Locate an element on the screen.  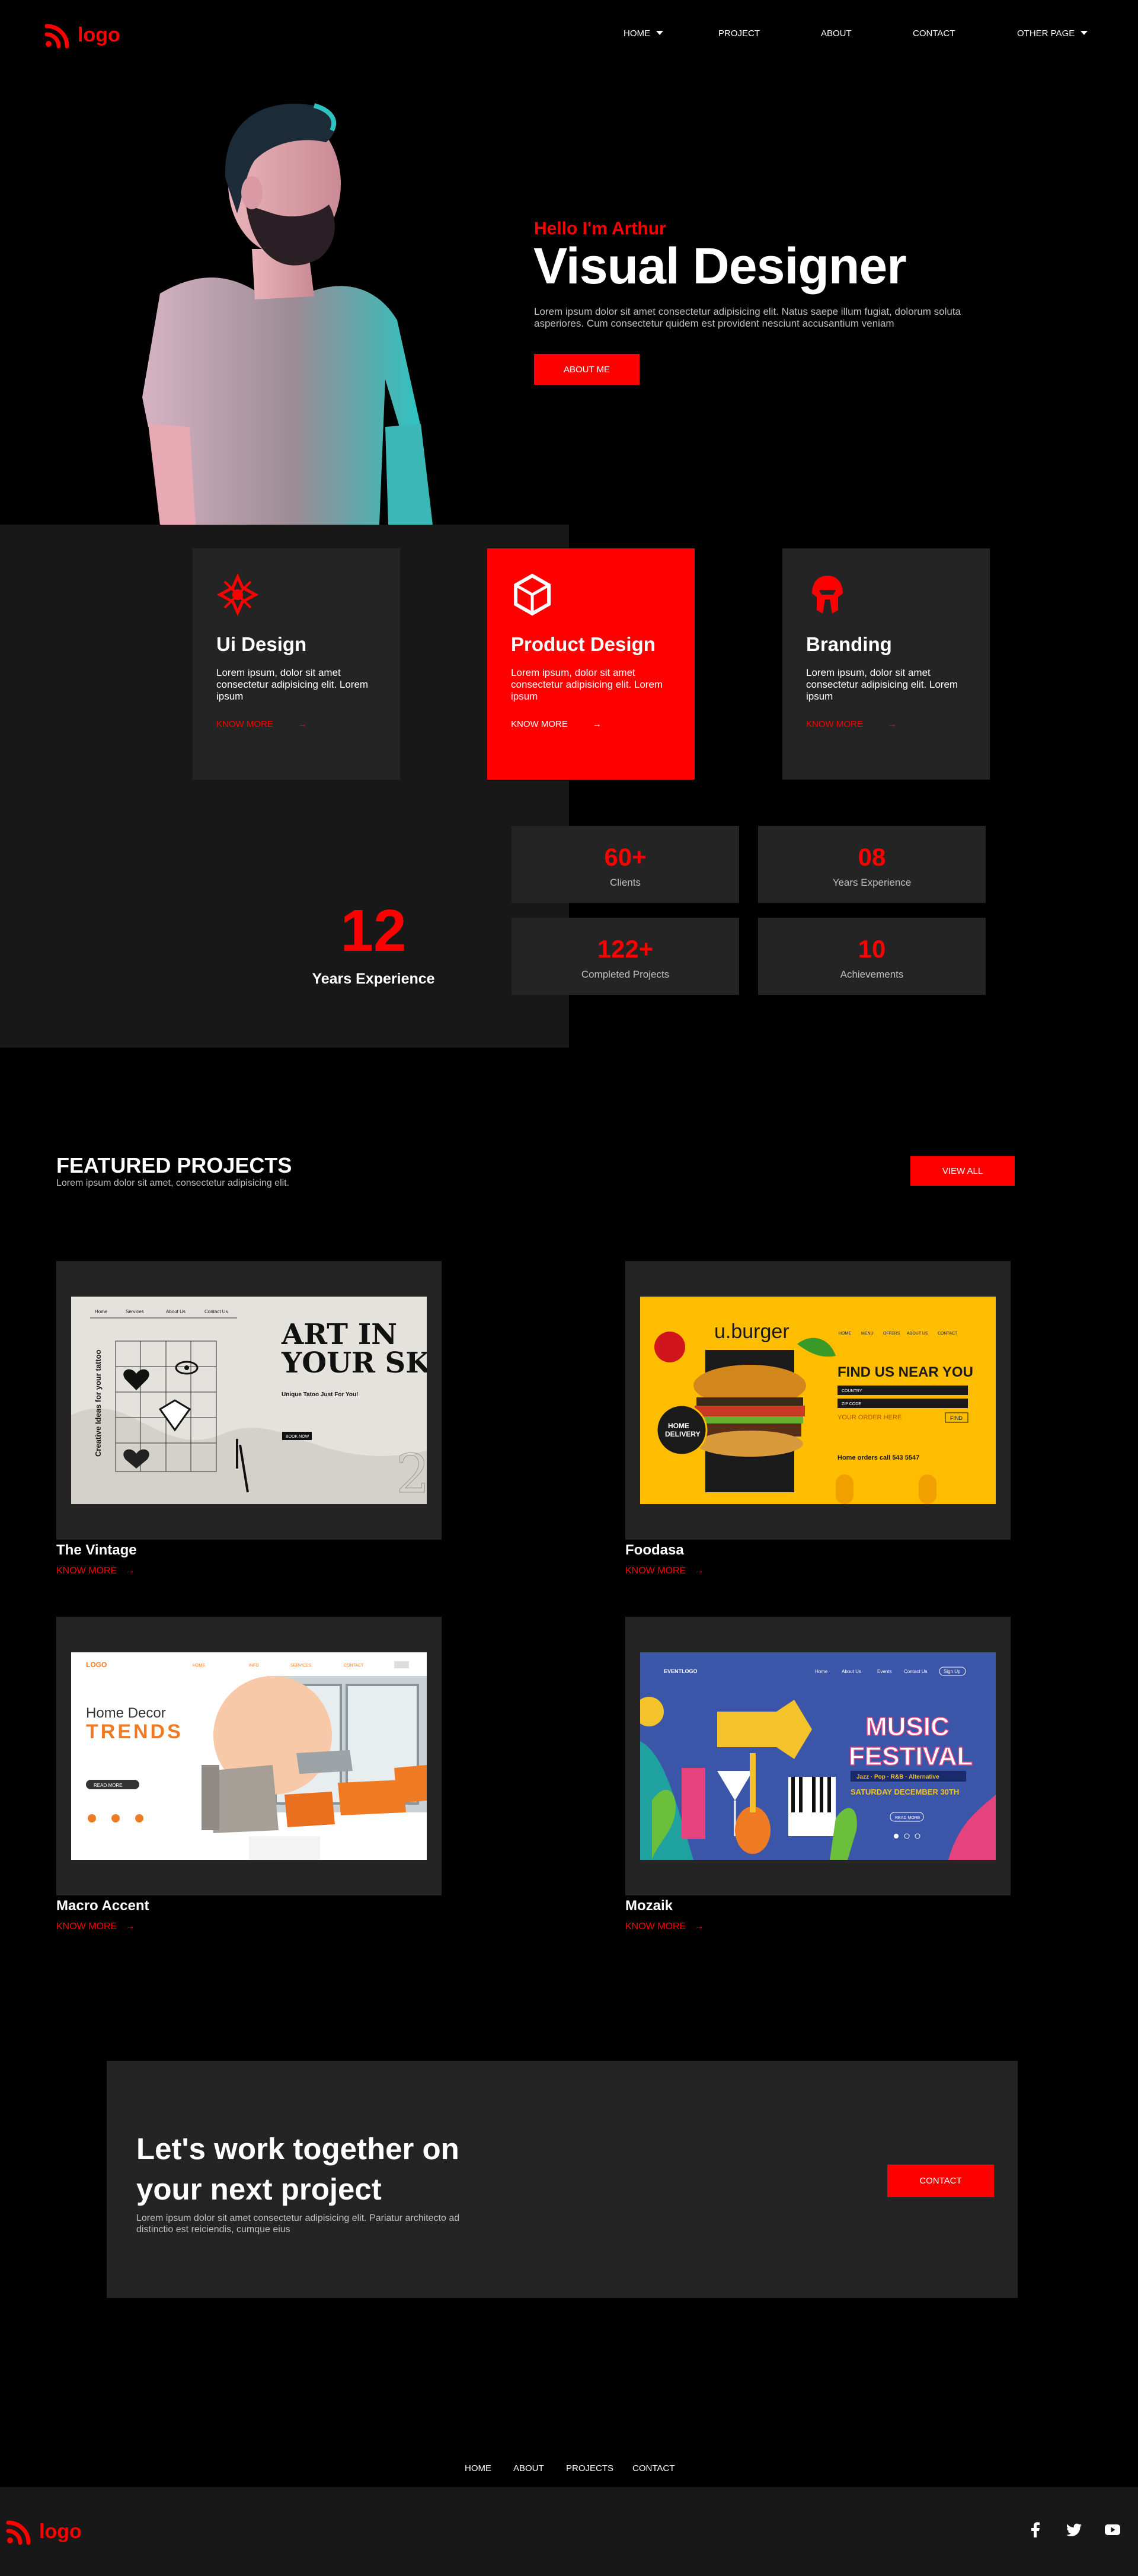
service-title: Branding is located at coordinates (849, 644).